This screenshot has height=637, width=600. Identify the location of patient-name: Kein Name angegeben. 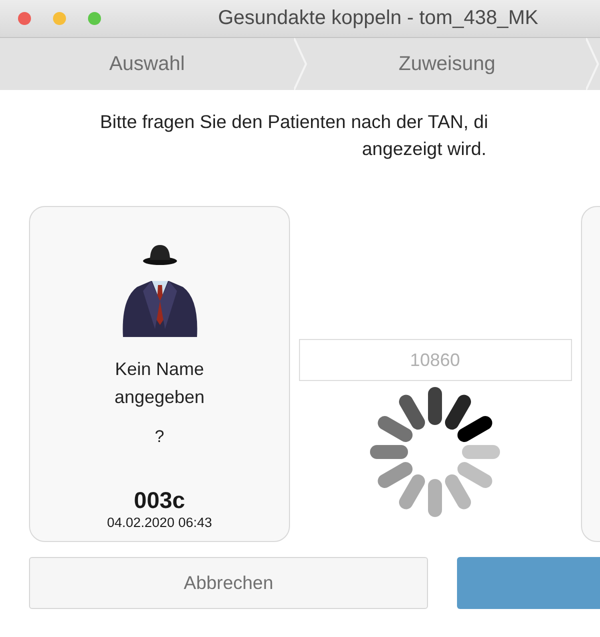
(159, 383).